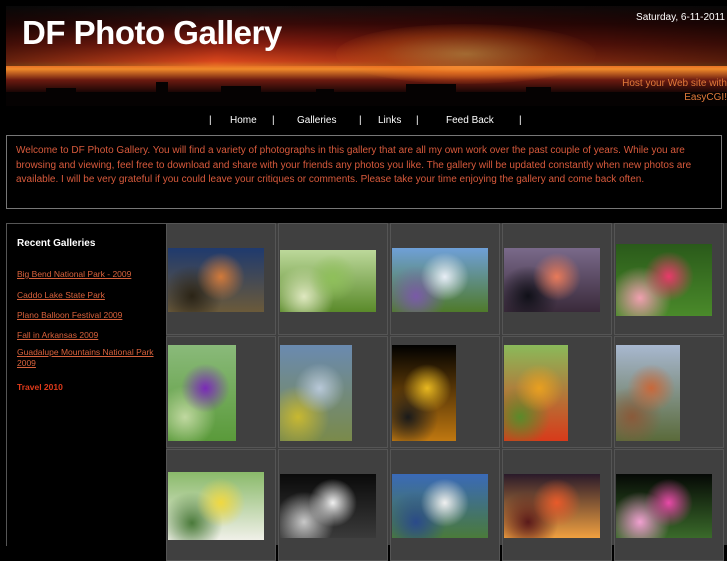 This screenshot has width=727, height=561. I want to click on main-nav: | Home | Galleries | Links | Feed Back |, so click(363, 121).